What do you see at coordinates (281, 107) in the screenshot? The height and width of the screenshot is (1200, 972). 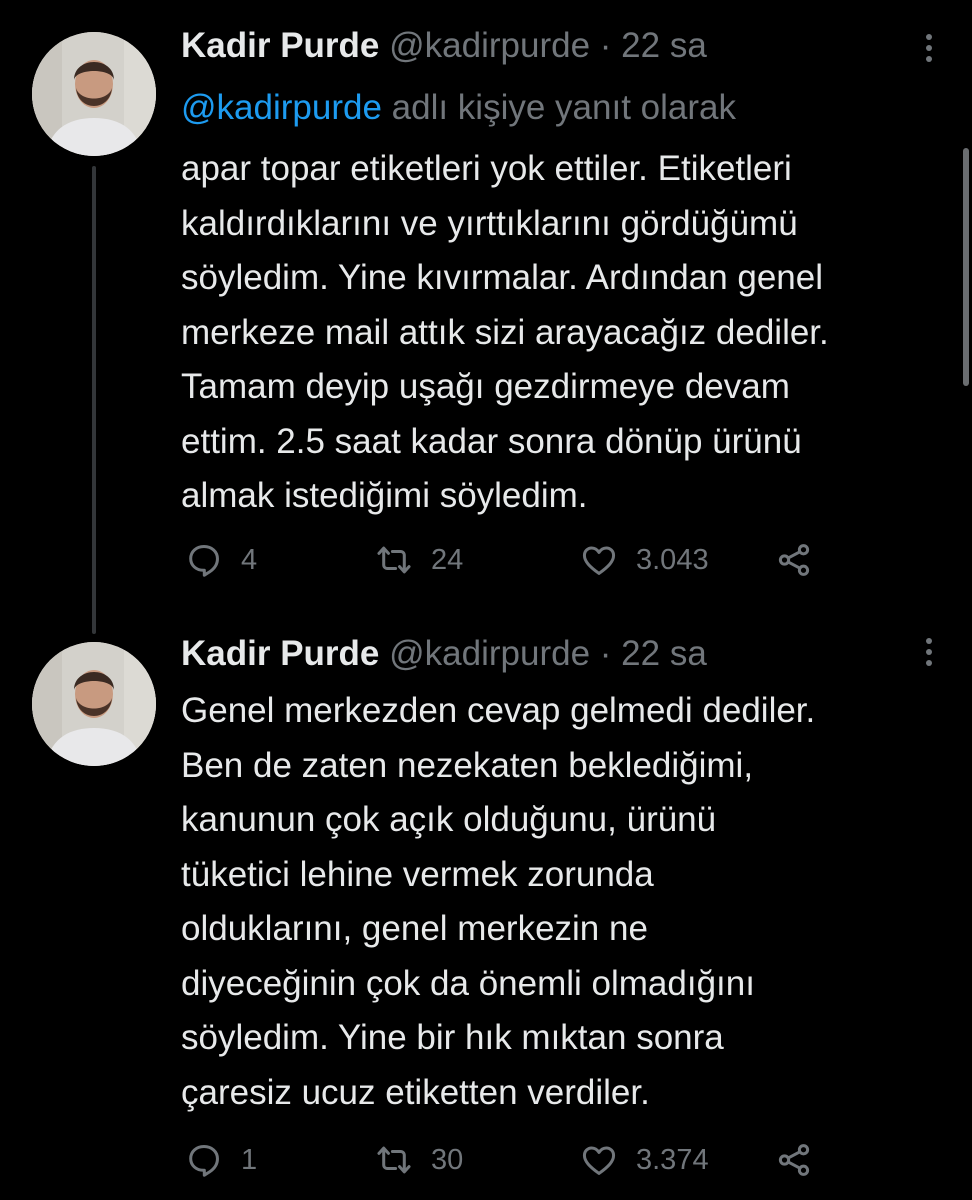 I see `reply-mention-link: @kadirpurde` at bounding box center [281, 107].